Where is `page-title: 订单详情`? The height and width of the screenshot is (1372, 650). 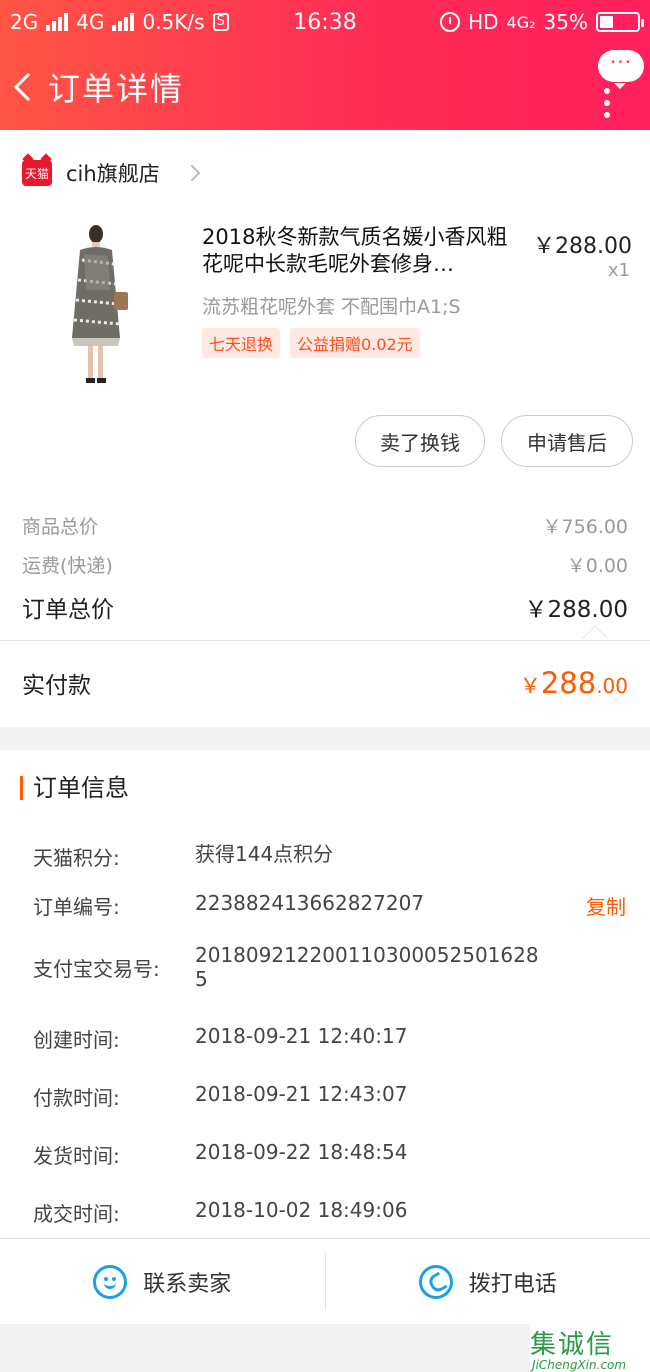 page-title: 订单详情 is located at coordinates (116, 89).